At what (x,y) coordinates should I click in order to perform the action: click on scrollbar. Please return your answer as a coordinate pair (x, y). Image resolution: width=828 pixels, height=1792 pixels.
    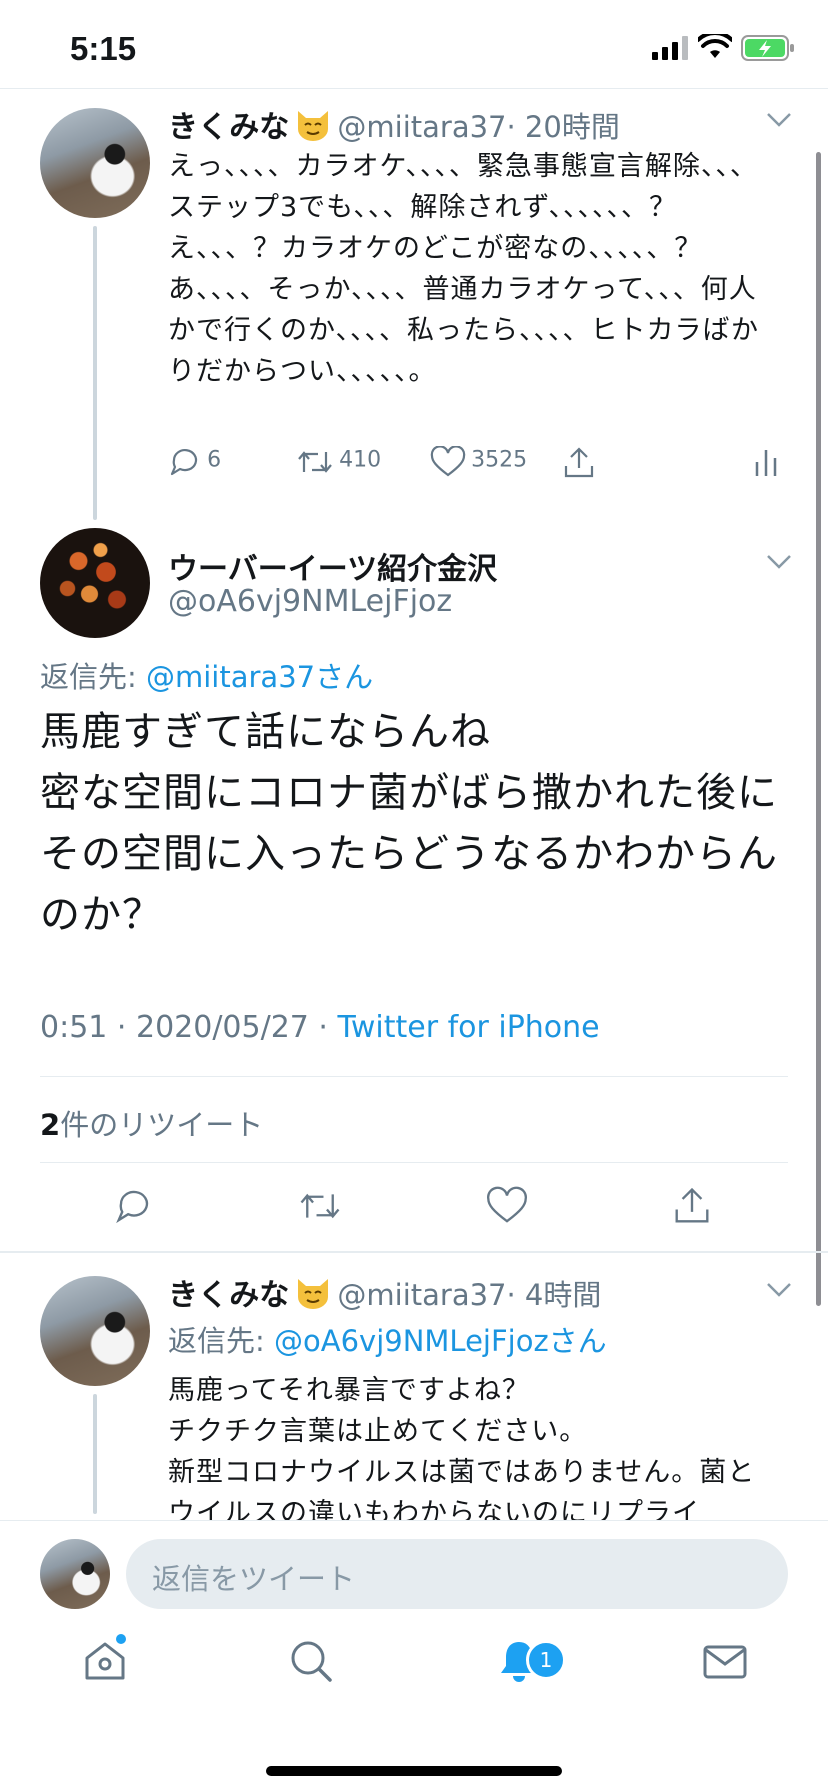
    Looking at the image, I should click on (818, 729).